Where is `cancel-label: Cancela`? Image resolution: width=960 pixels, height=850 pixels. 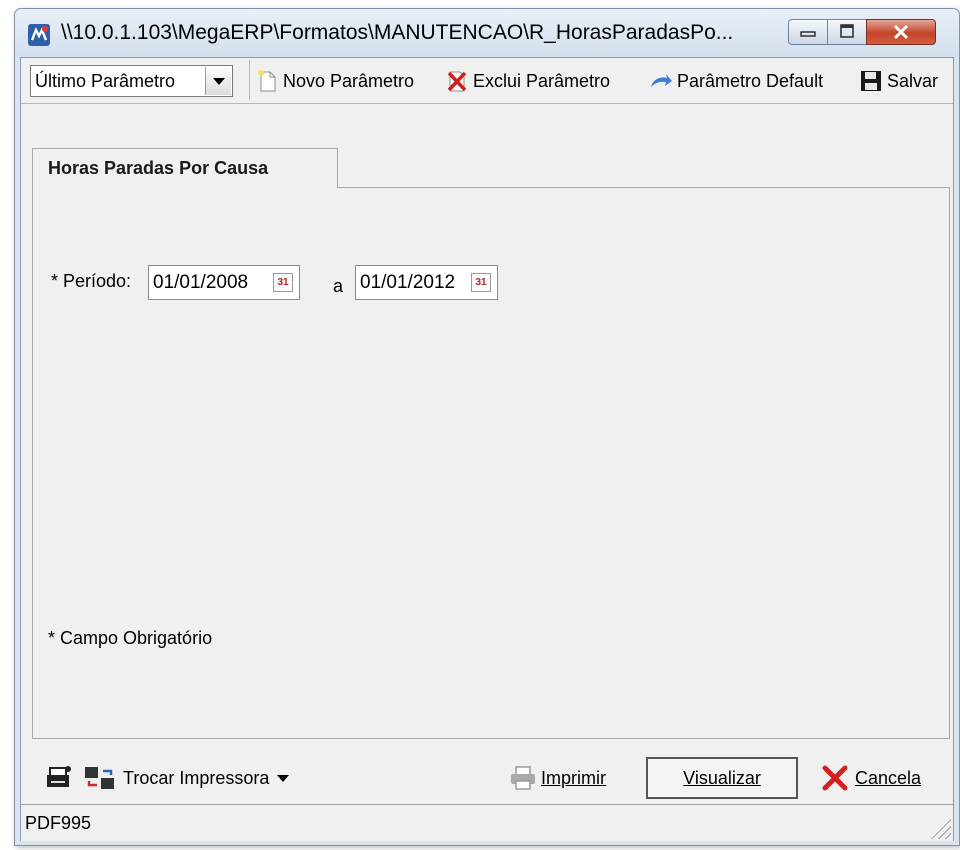
cancel-label: Cancela is located at coordinates (888, 777).